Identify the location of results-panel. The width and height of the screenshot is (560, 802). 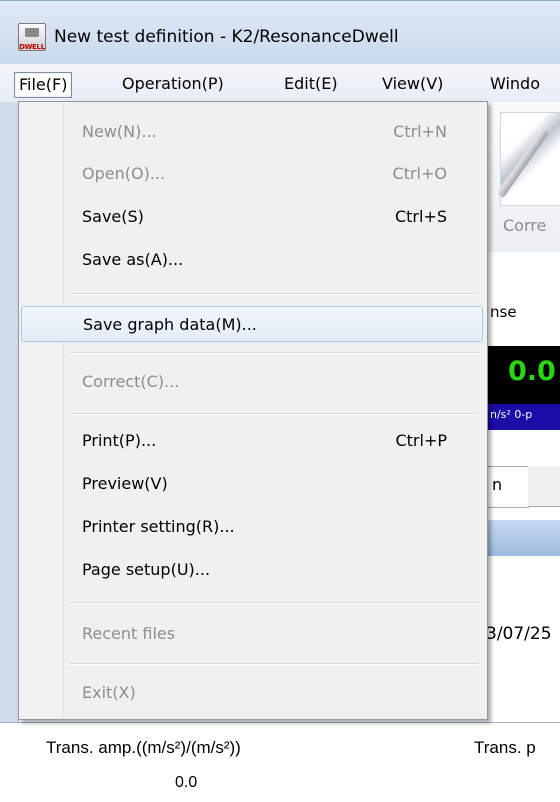
(280, 762).